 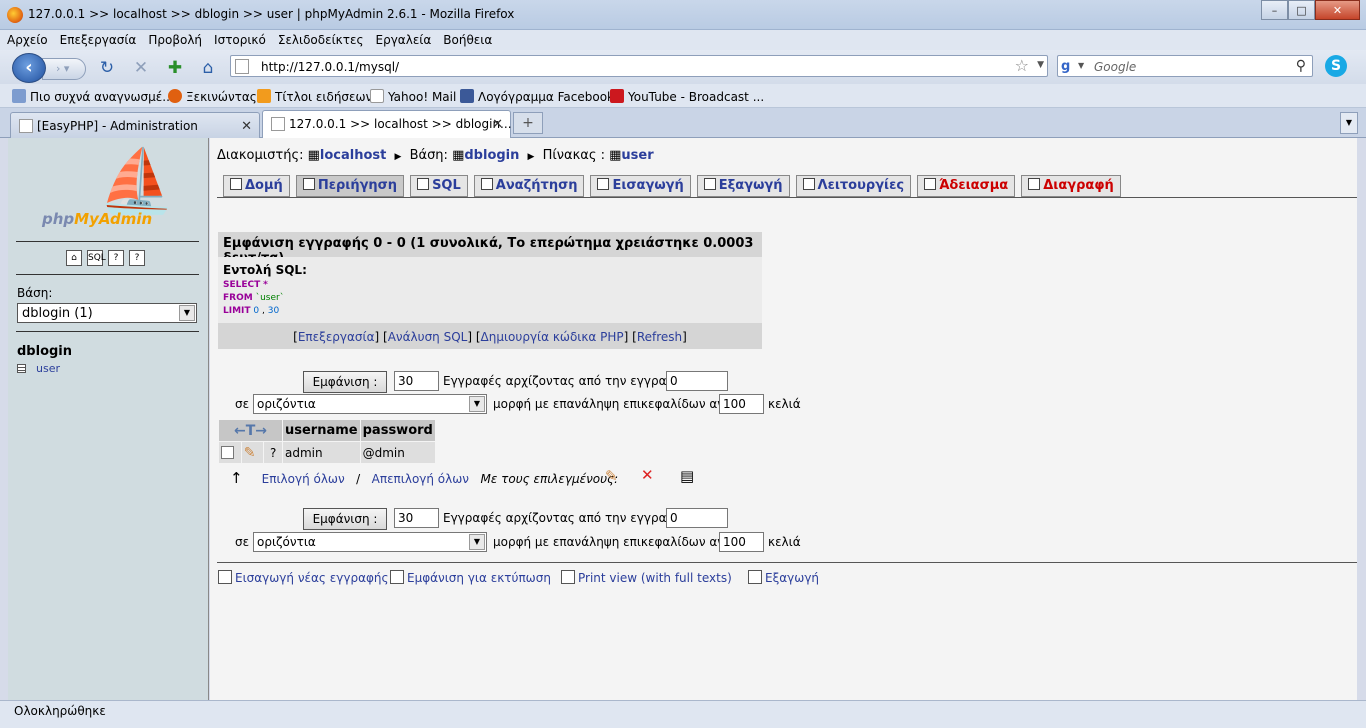 What do you see at coordinates (252, 452) in the screenshot?
I see `edit-icon: ✎` at bounding box center [252, 452].